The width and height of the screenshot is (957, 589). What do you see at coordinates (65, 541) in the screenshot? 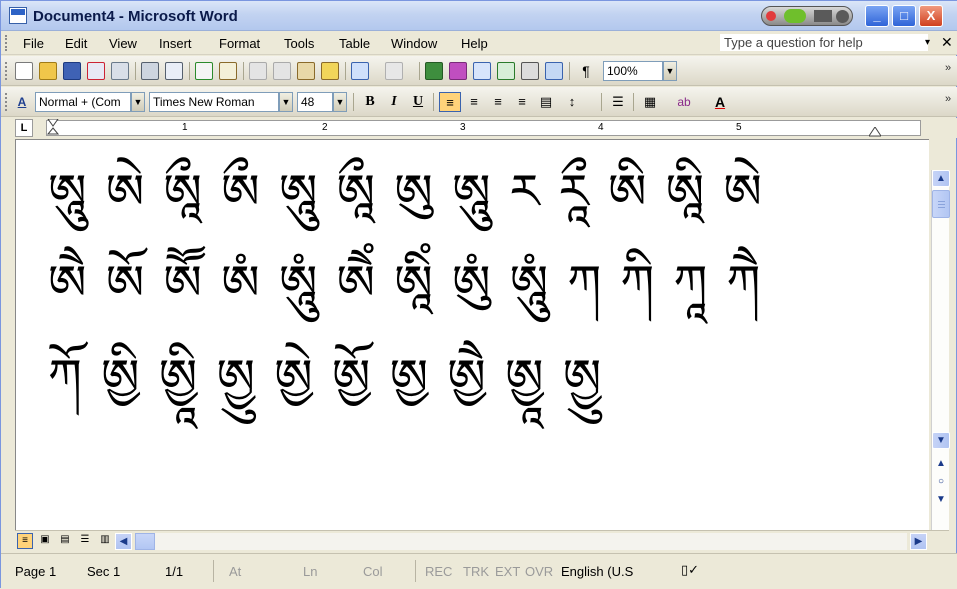
I see `print-layout-icon: ▤` at bounding box center [65, 541].